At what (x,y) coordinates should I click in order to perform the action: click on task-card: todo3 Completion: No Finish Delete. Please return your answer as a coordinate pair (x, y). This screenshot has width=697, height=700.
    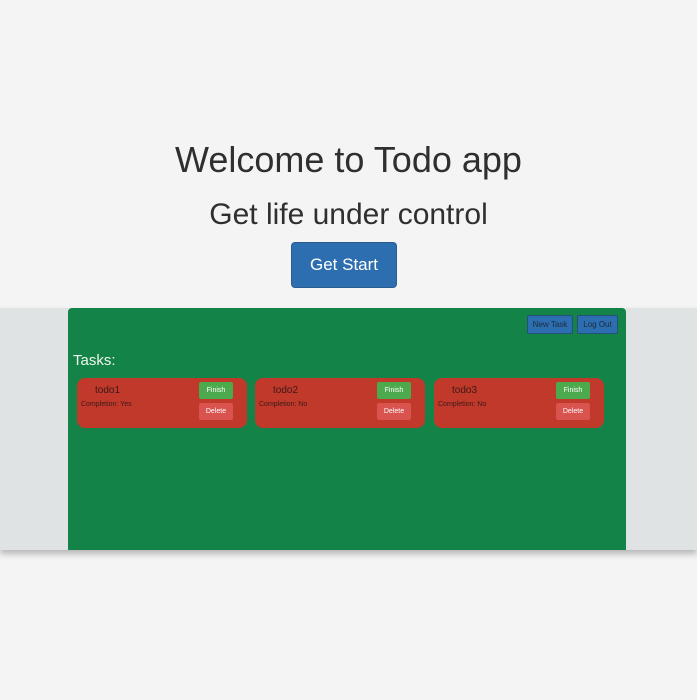
    Looking at the image, I should click on (519, 403).